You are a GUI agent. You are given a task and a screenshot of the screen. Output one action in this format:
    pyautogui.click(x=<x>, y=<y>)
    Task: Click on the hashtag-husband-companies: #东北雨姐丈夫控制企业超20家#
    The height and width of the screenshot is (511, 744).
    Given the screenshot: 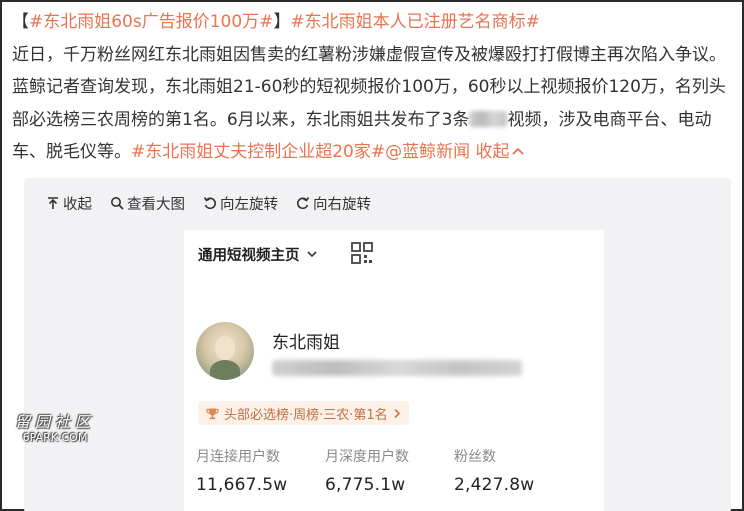 What is the action you would take?
    pyautogui.click(x=258, y=152)
    